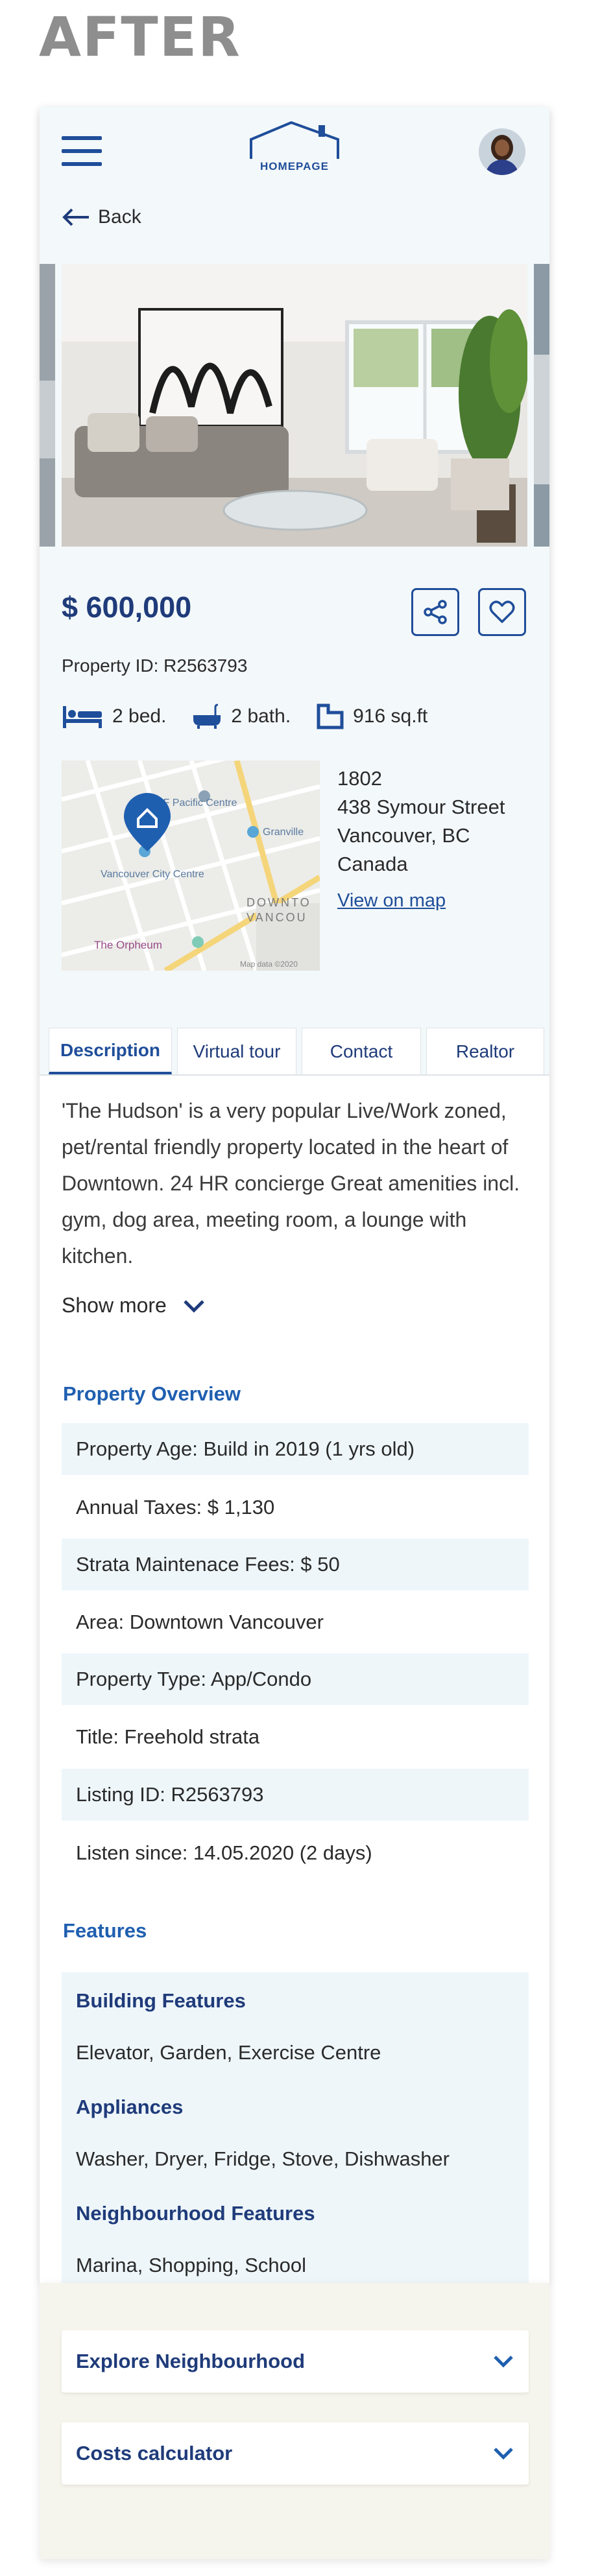  I want to click on show-more-button: Show more, so click(134, 1306).